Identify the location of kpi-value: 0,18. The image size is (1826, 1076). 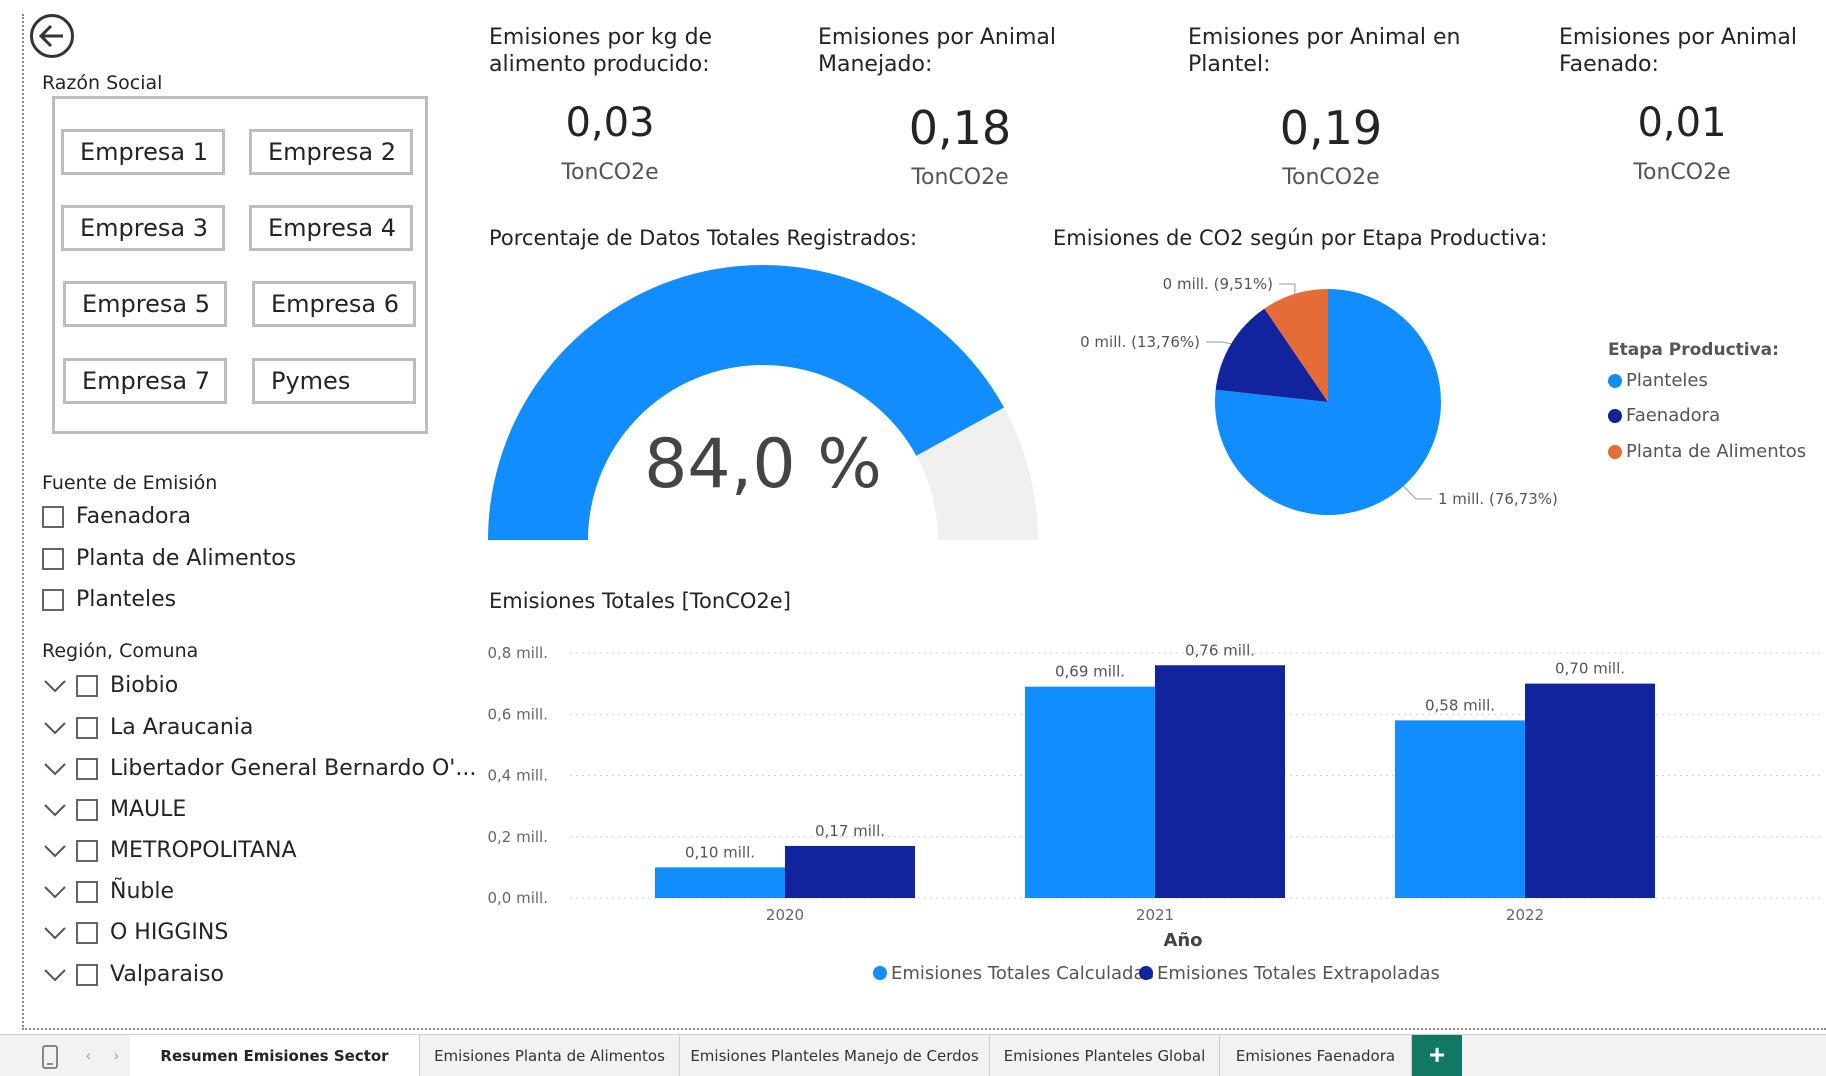
(960, 128).